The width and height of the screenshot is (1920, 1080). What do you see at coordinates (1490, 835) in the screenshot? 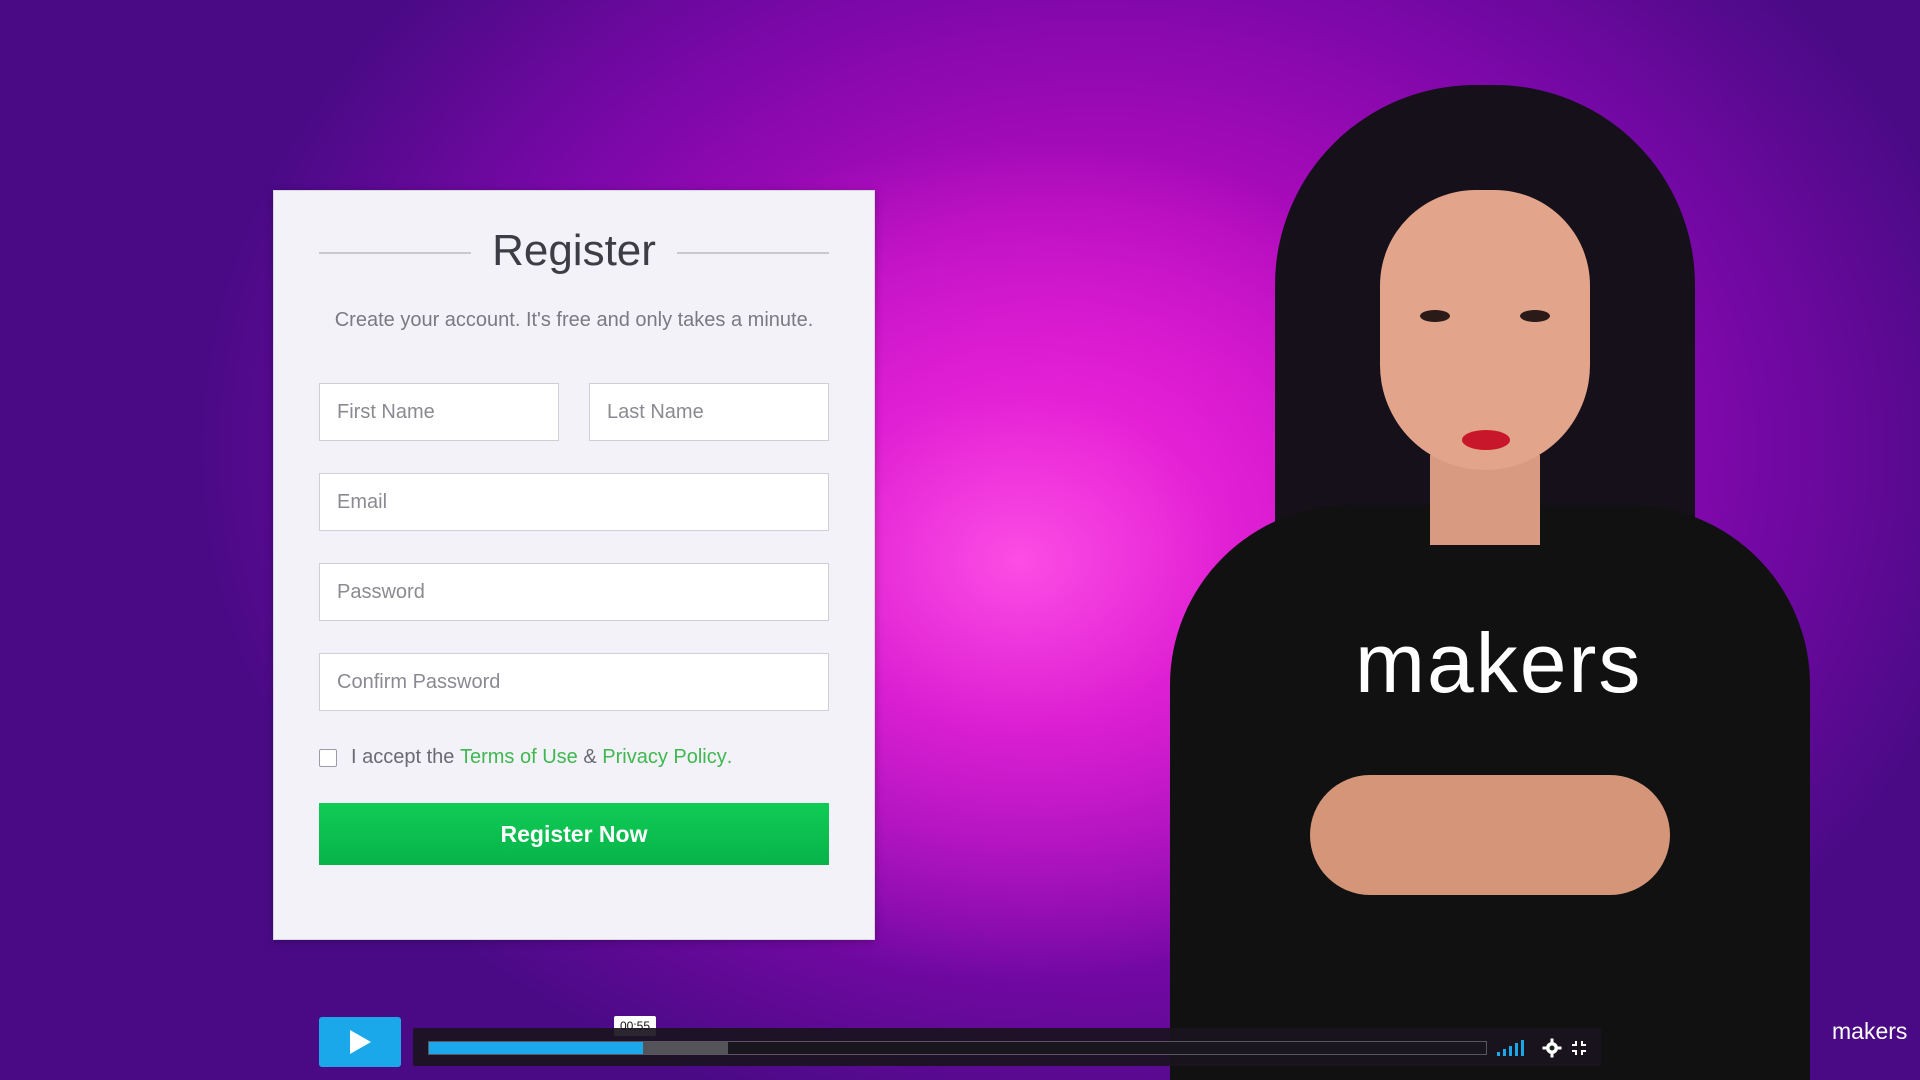
I see `presenter-hands` at bounding box center [1490, 835].